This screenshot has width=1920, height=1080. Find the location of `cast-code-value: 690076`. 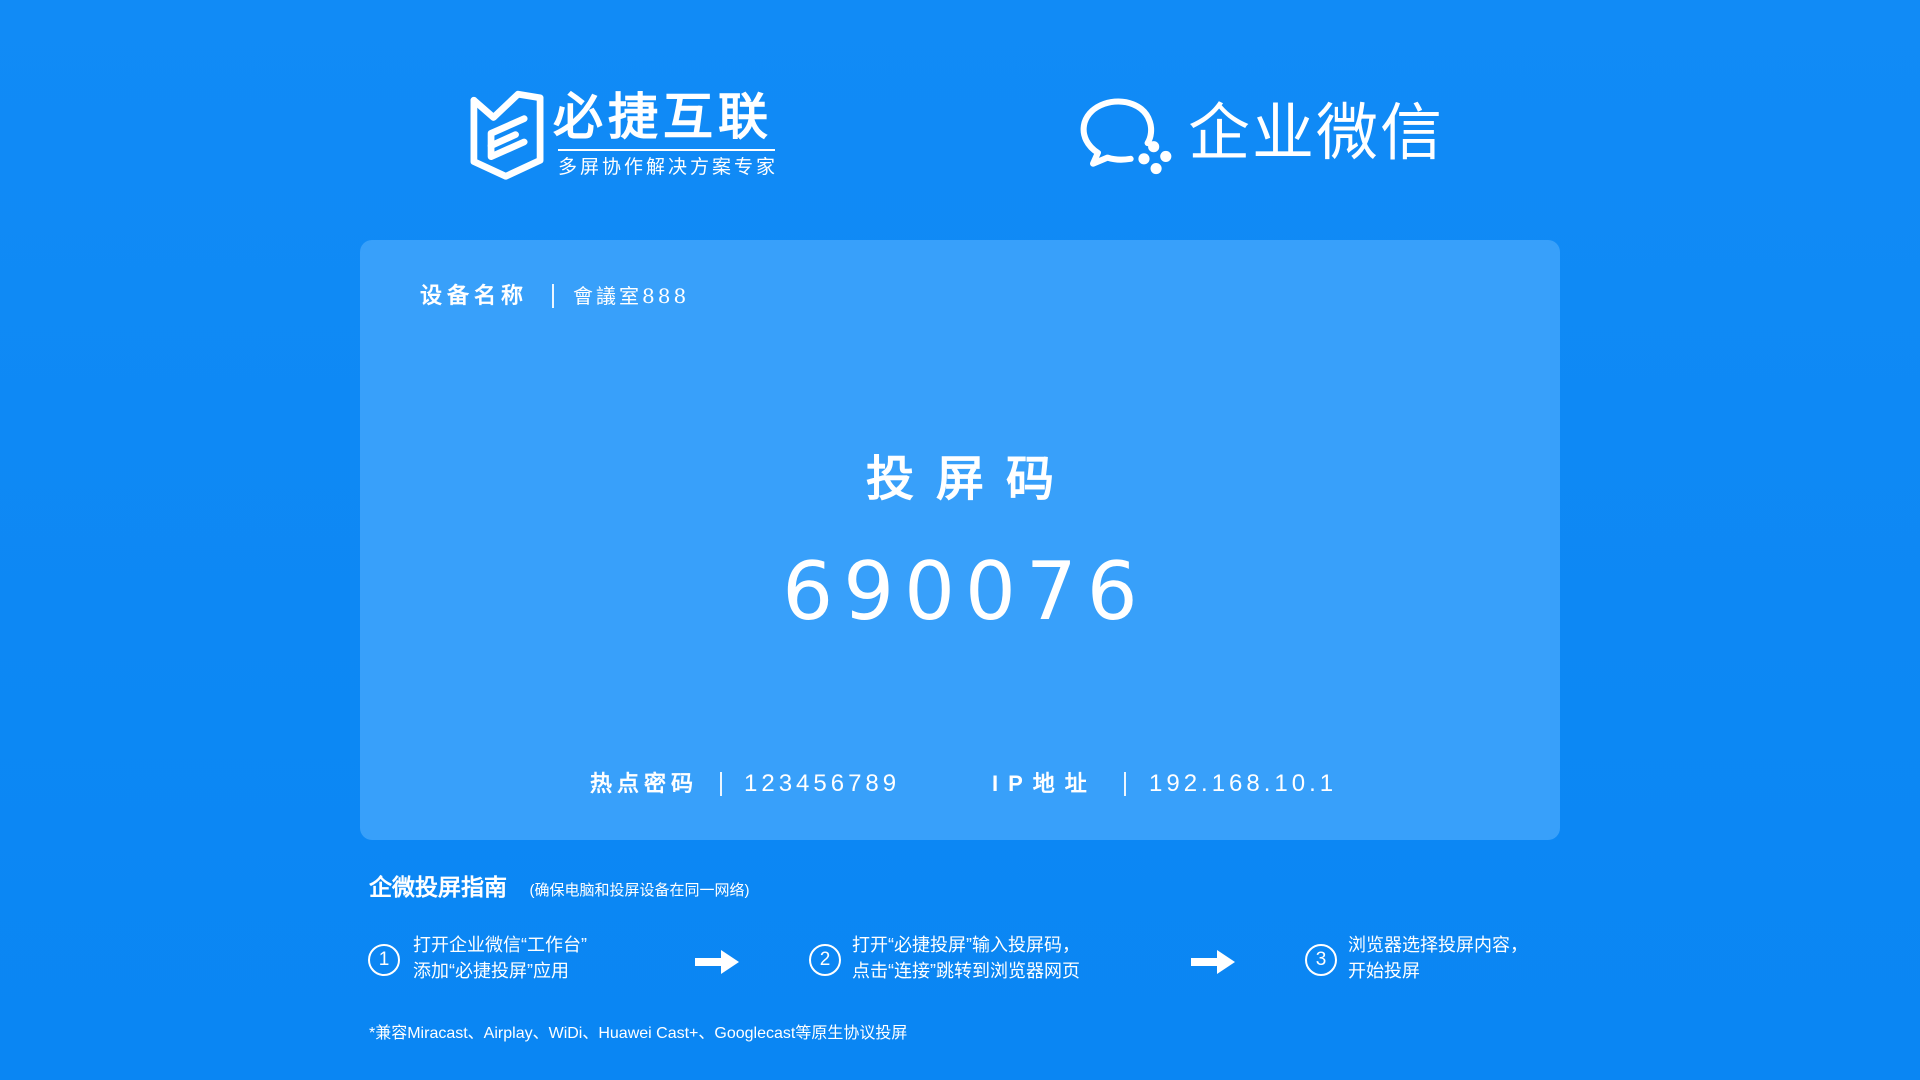

cast-code-value: 690076 is located at coordinates (965, 591).